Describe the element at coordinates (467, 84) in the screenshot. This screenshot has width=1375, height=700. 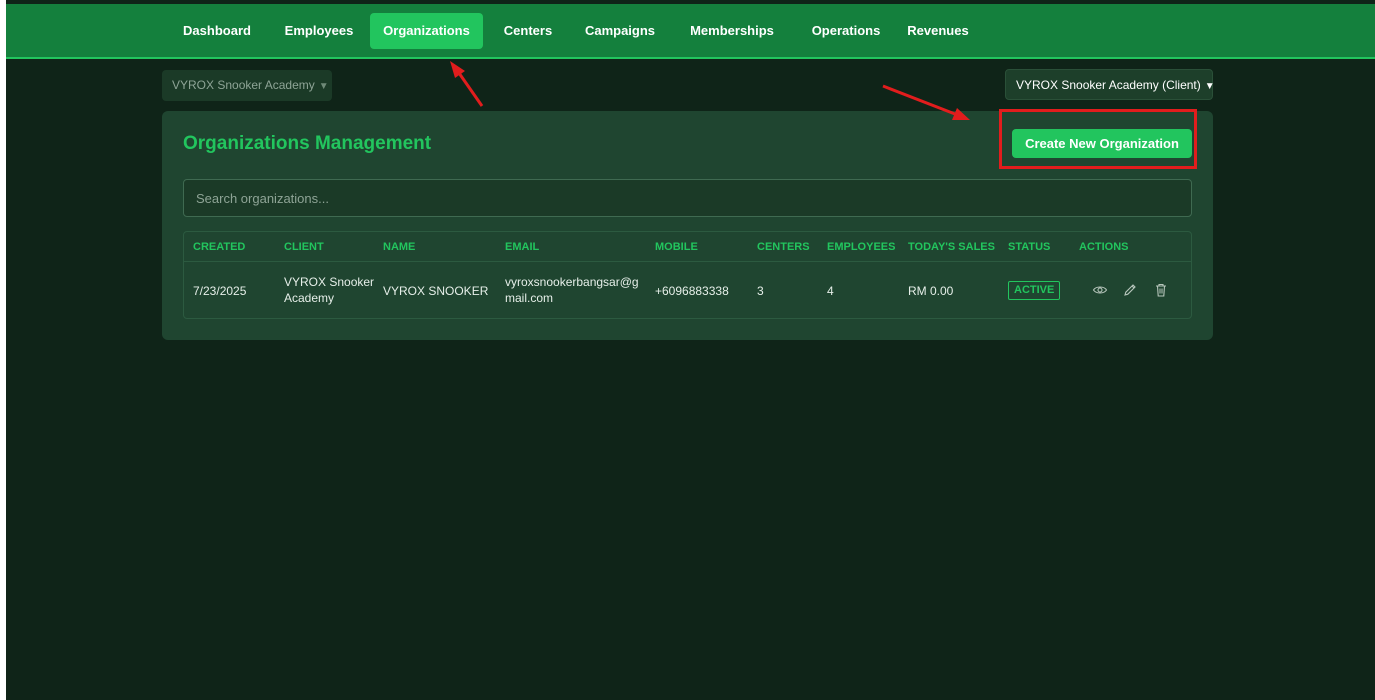
I see `arrow-to-organizations-tab` at that location.